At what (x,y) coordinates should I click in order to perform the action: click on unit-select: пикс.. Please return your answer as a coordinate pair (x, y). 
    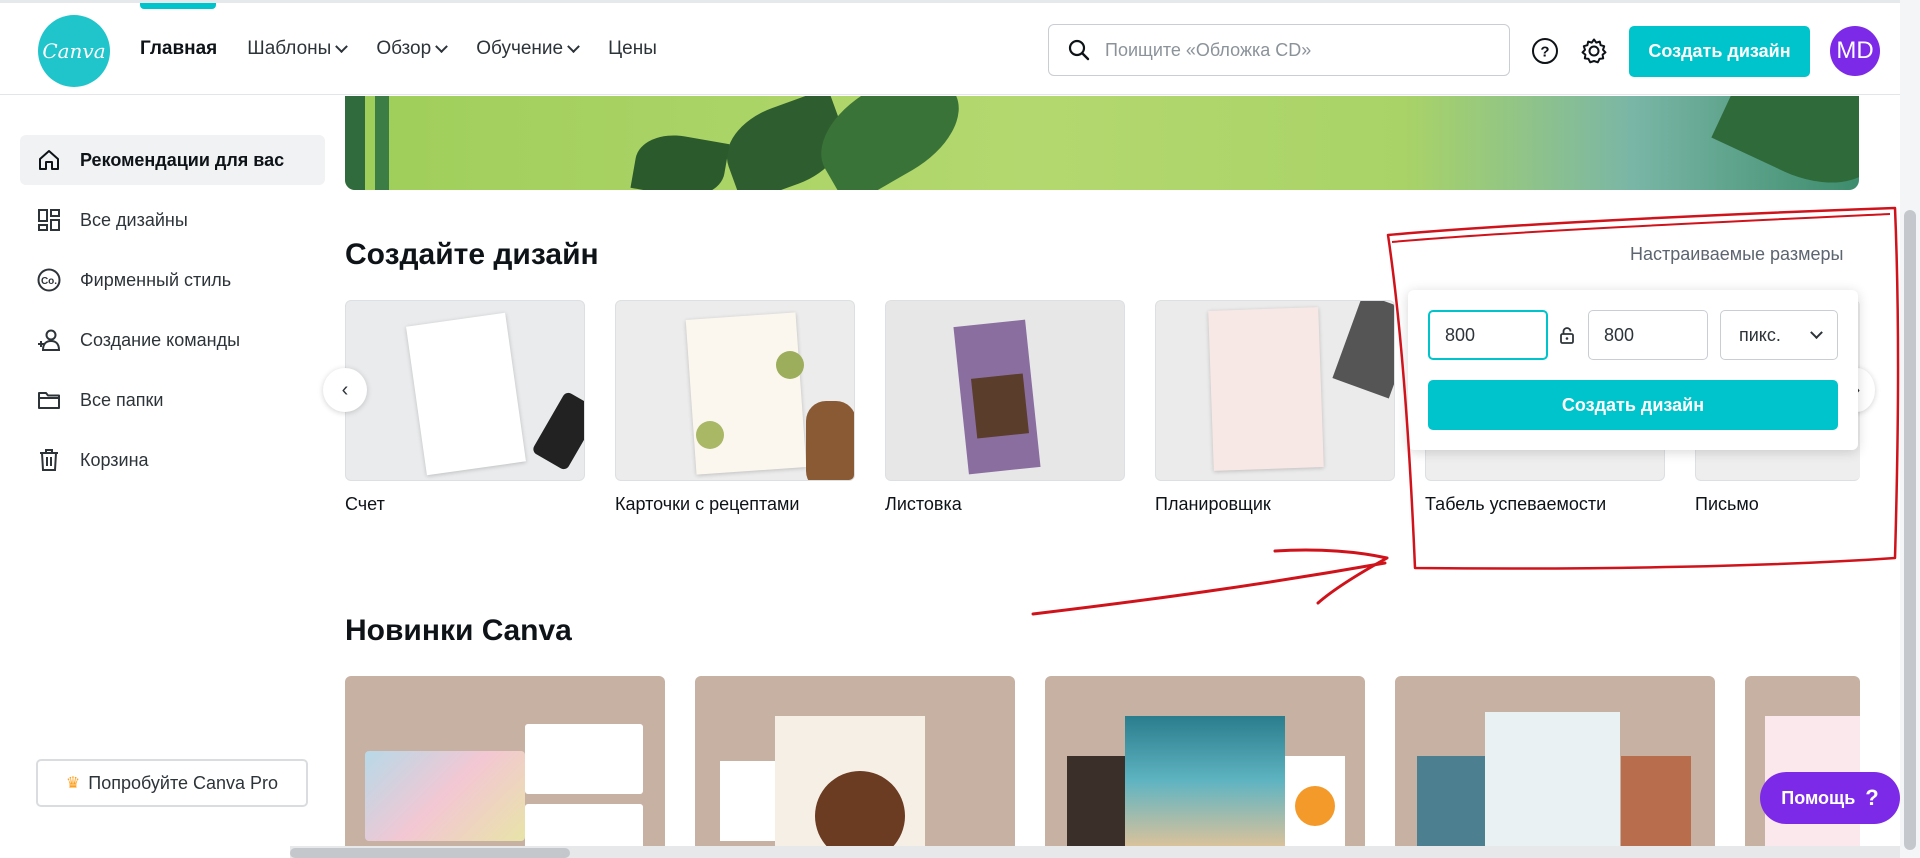
    Looking at the image, I should click on (1779, 335).